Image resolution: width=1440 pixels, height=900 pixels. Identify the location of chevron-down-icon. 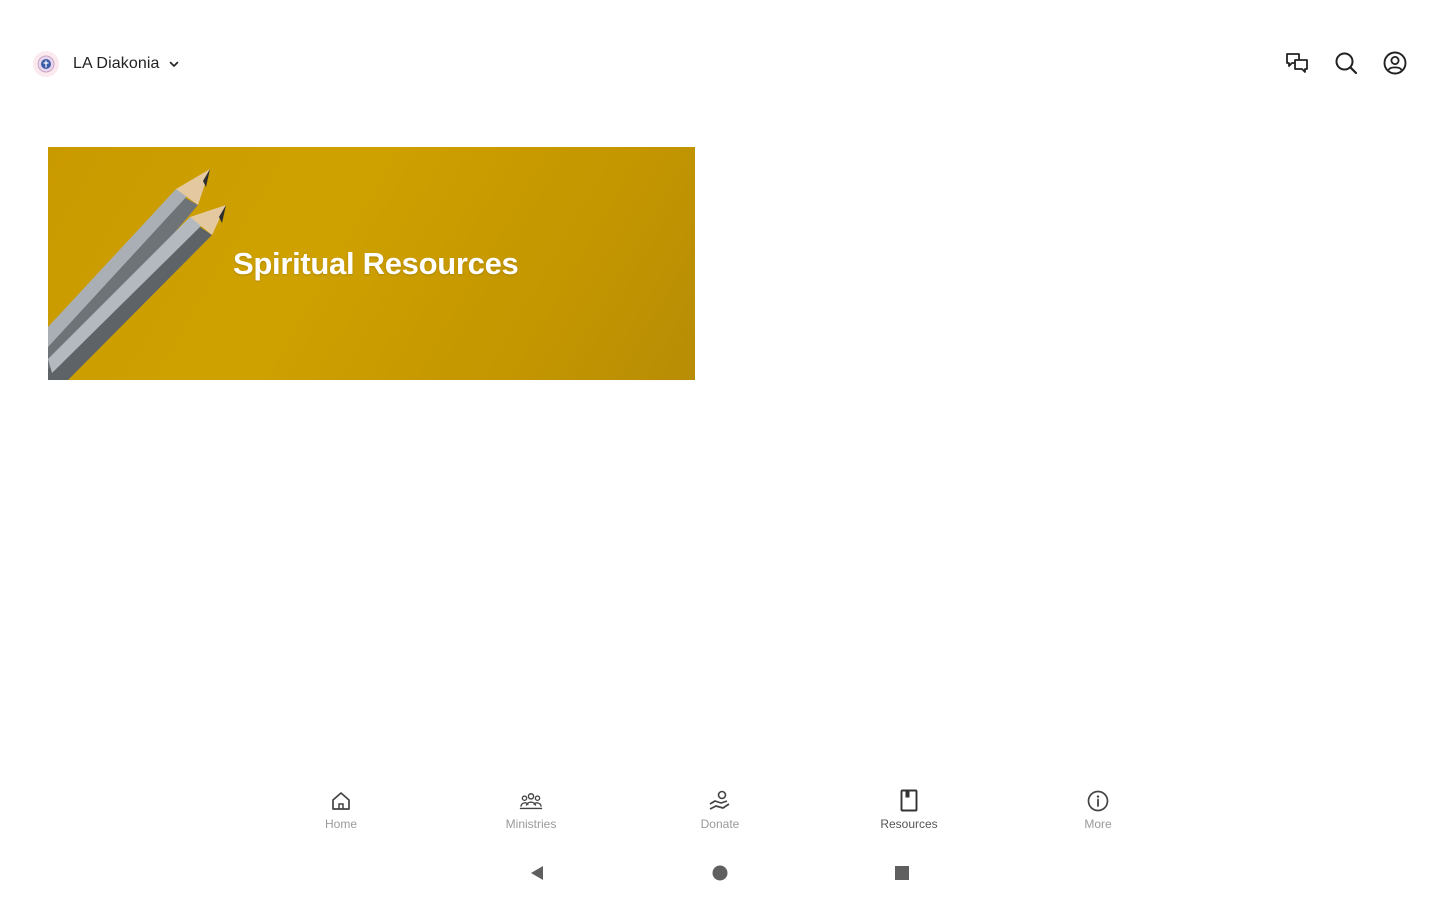
(174, 64).